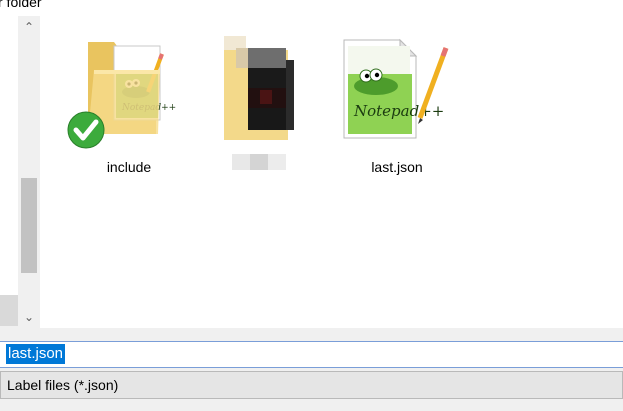  Describe the element at coordinates (311, 354) in the screenshot. I see `file-name-row: last.json` at that location.